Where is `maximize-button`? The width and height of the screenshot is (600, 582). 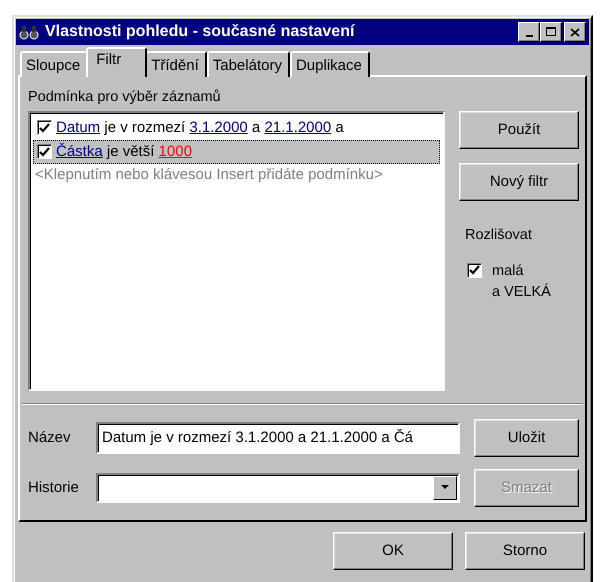
maximize-button is located at coordinates (551, 32).